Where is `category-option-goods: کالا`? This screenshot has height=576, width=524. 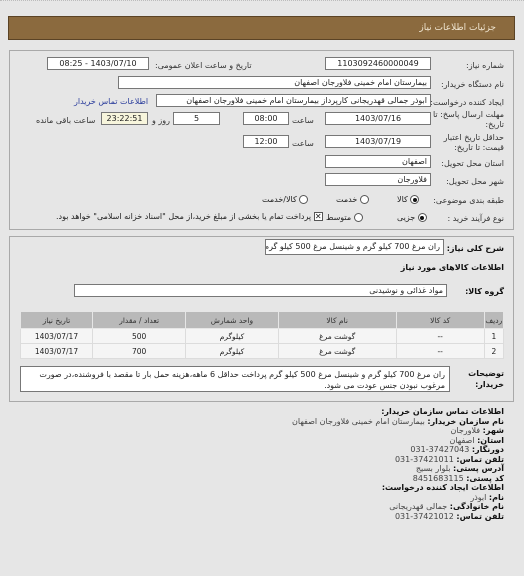
category-option-goods: کالا is located at coordinates (408, 199).